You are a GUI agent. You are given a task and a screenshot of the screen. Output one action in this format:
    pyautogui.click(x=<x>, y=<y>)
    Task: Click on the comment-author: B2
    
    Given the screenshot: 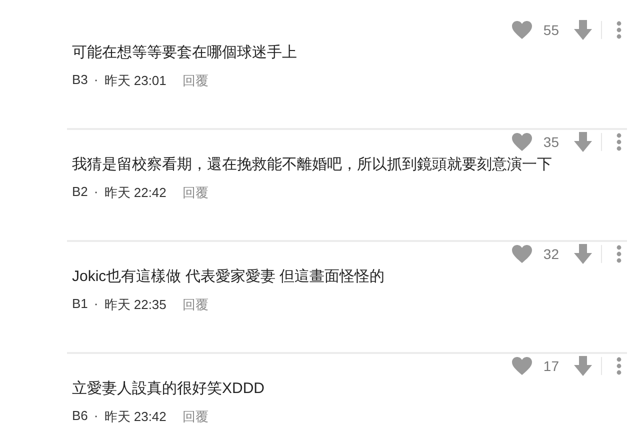 What is the action you would take?
    pyautogui.click(x=80, y=192)
    